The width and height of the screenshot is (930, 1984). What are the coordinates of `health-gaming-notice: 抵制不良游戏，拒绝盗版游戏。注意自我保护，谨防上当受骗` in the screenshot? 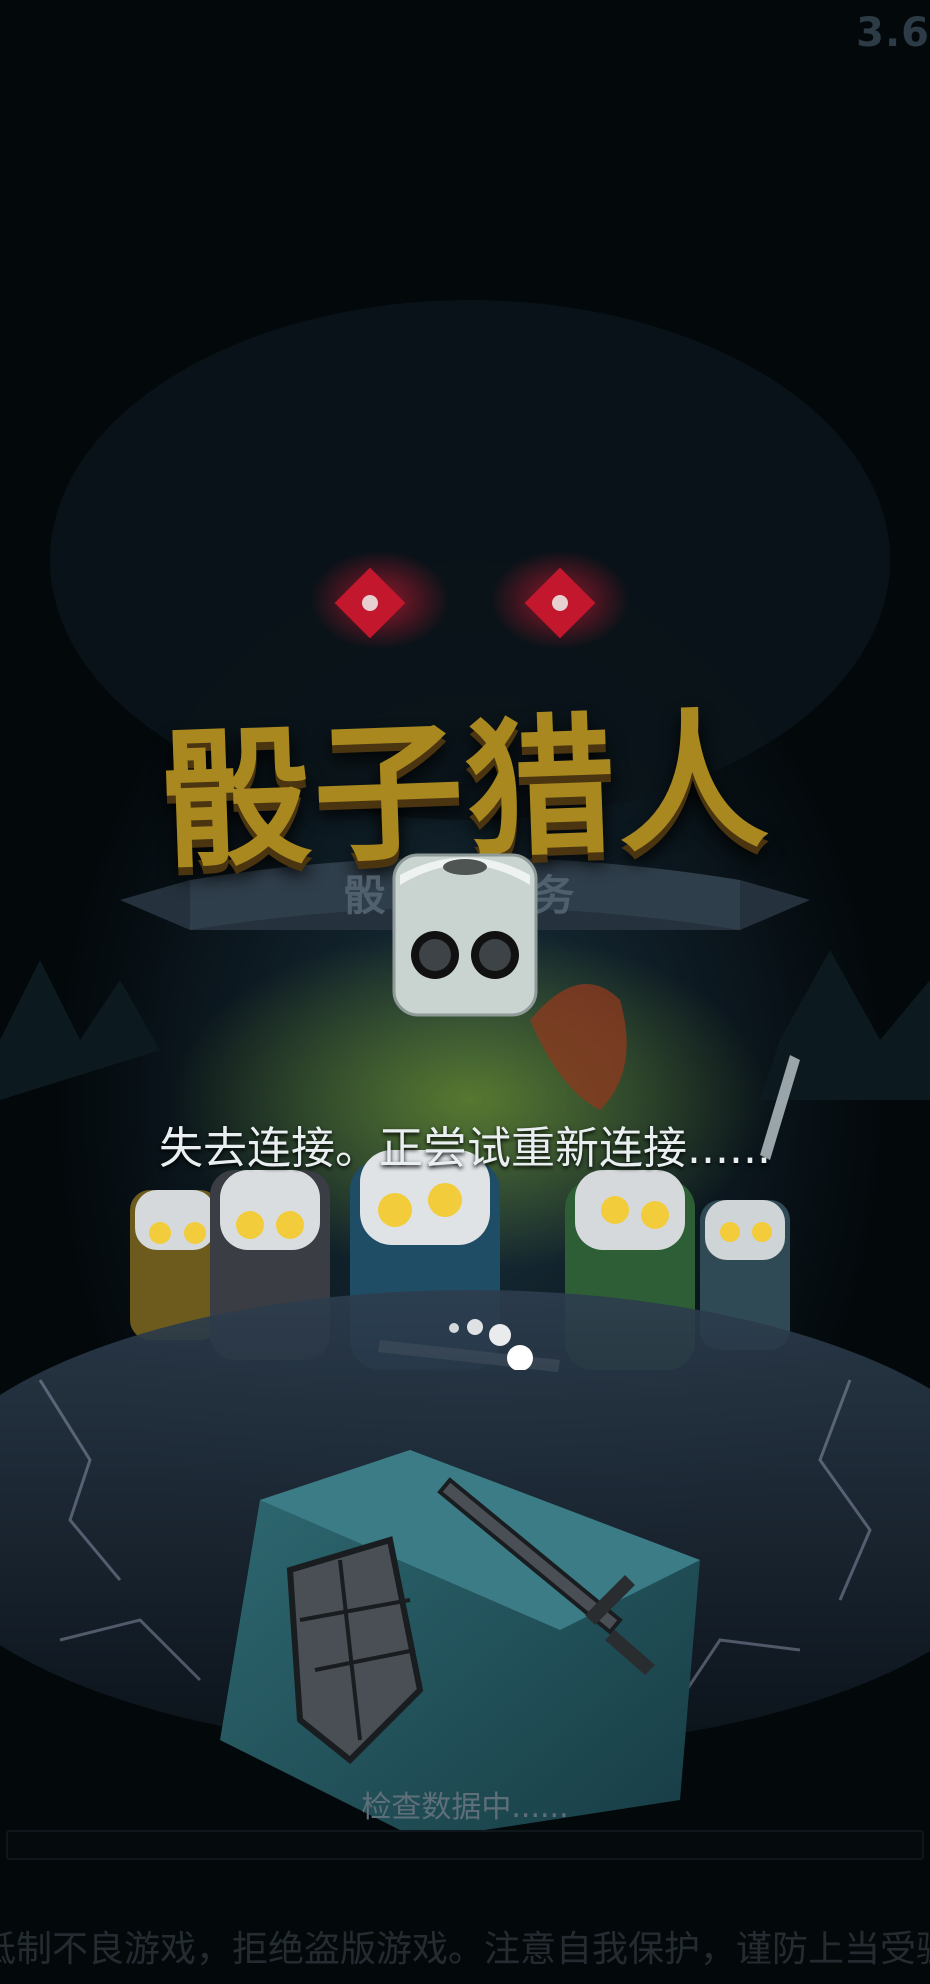 It's located at (465, 1949).